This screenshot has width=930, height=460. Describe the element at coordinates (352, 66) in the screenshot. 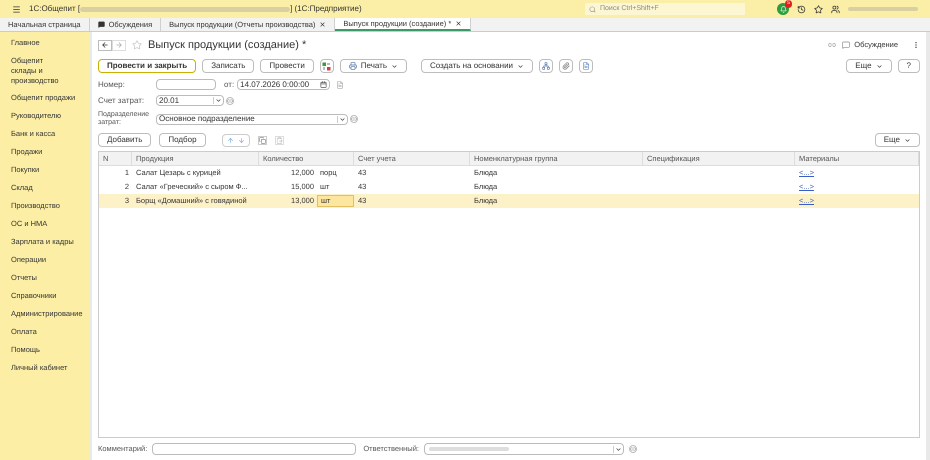

I see `printer-icon` at that location.